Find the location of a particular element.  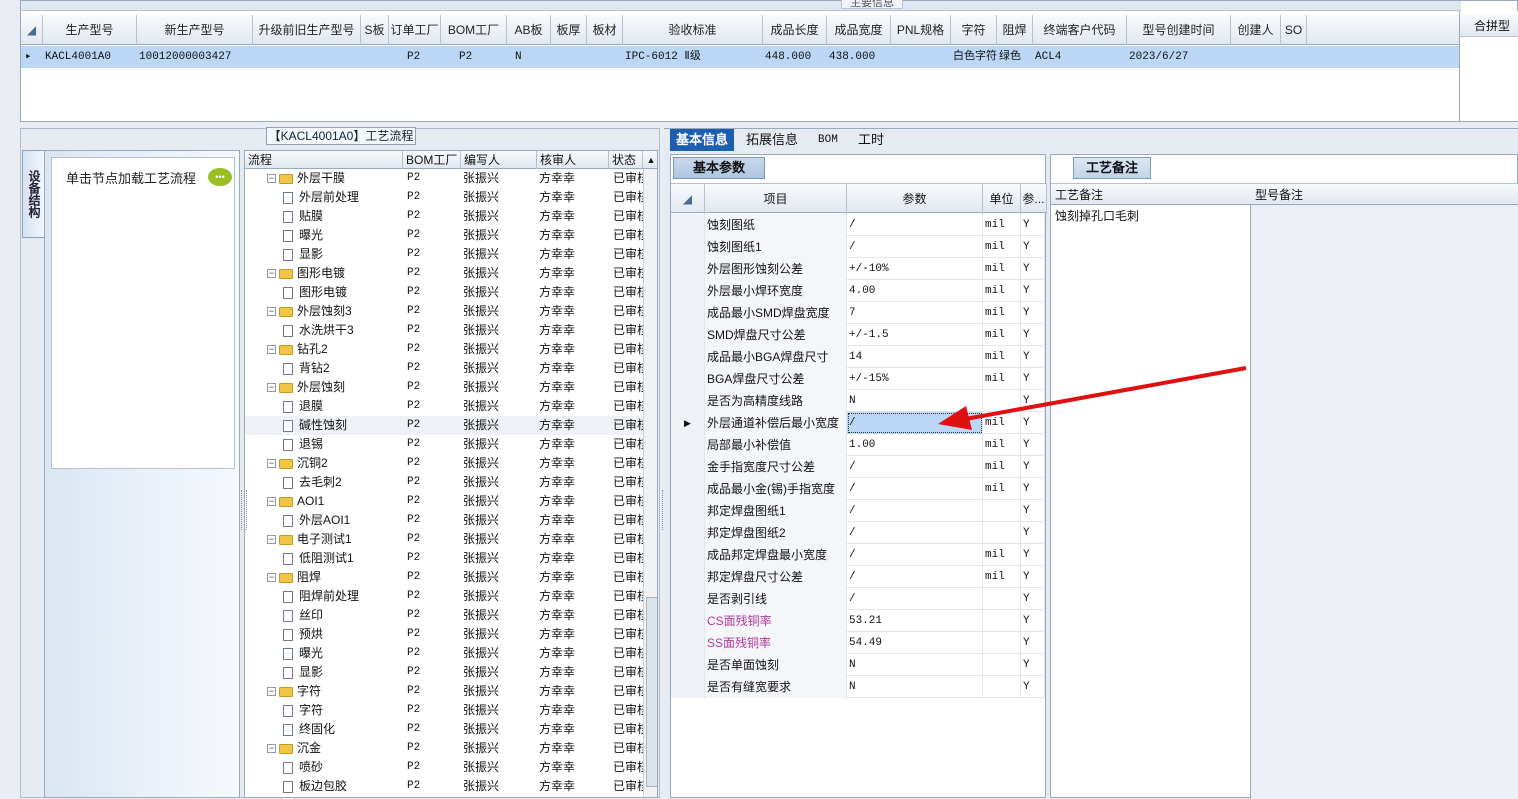

grid-col-14: 阻焊 is located at coordinates (1015, 30).